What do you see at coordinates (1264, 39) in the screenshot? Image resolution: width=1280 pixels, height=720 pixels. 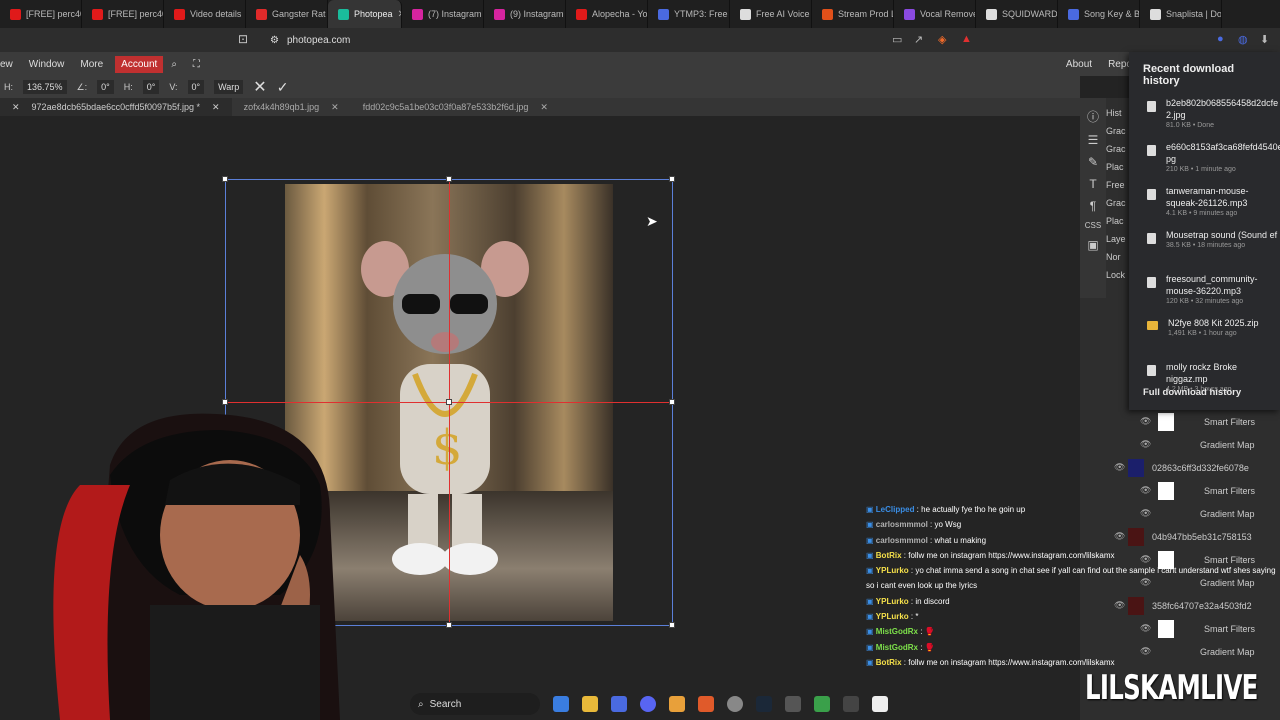 I see `download-icon: ⬇` at bounding box center [1264, 39].